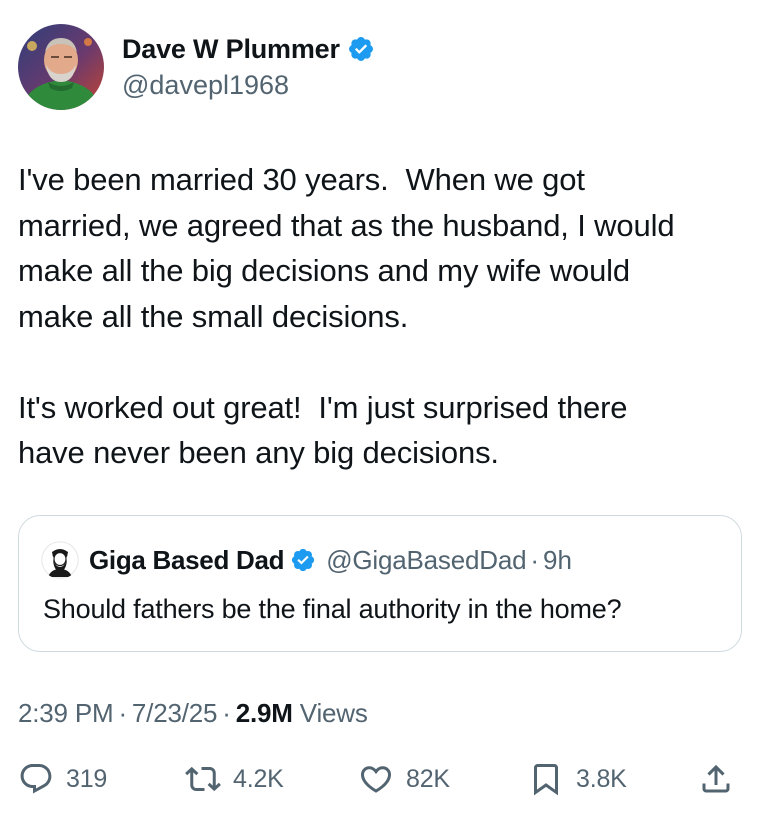 The image size is (760, 825). I want to click on tweet-header: Dave W Plummer @davepl1968, so click(196, 67).